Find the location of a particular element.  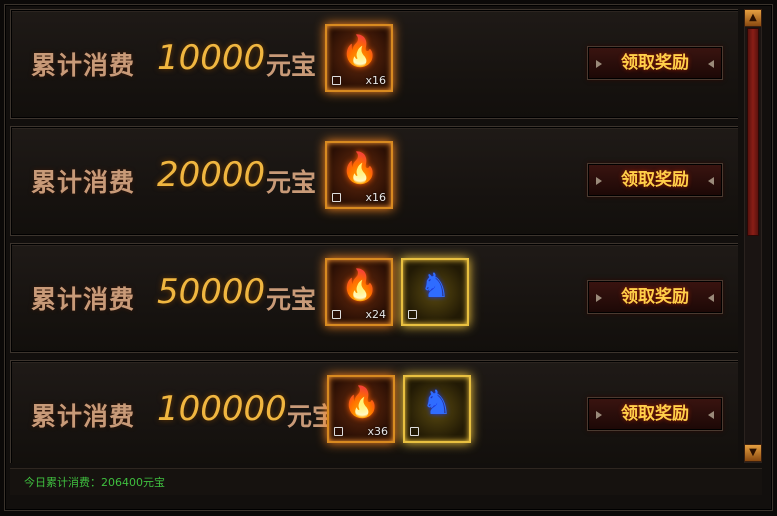

spend-amount: 50000 is located at coordinates (211, 292).